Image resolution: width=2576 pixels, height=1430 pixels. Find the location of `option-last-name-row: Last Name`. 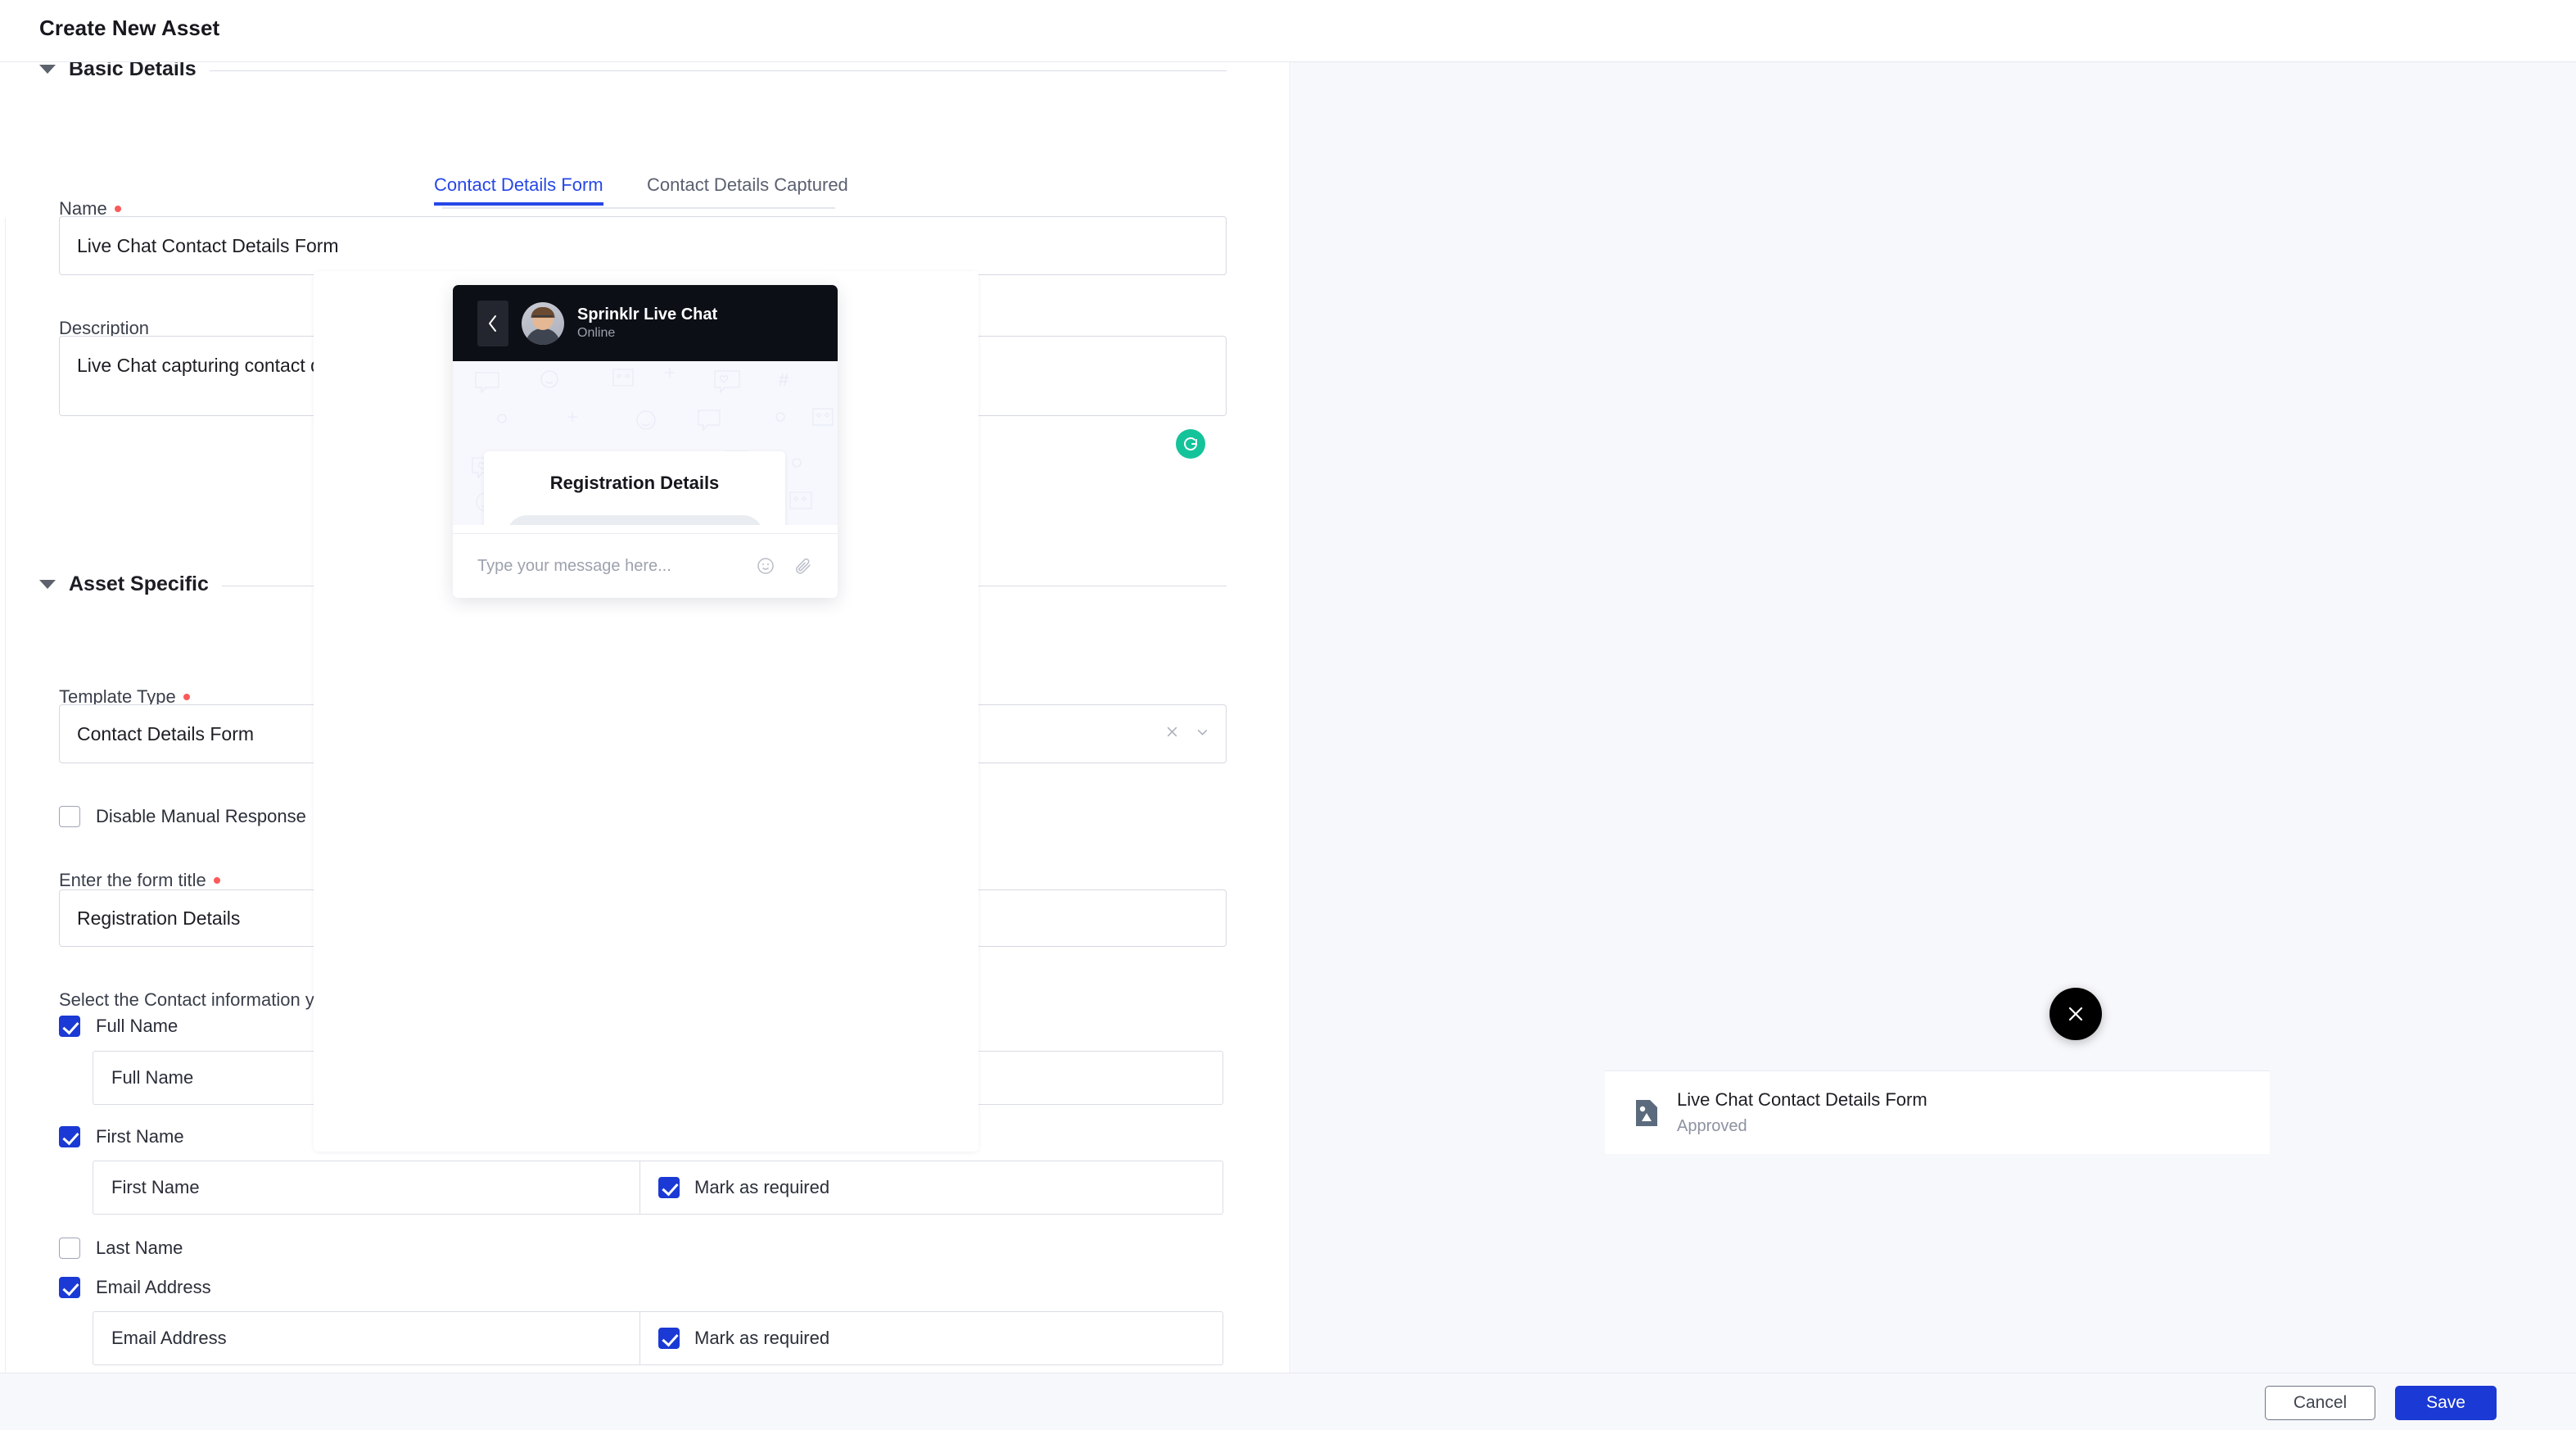

option-last-name-row: Last Name is located at coordinates (121, 1248).